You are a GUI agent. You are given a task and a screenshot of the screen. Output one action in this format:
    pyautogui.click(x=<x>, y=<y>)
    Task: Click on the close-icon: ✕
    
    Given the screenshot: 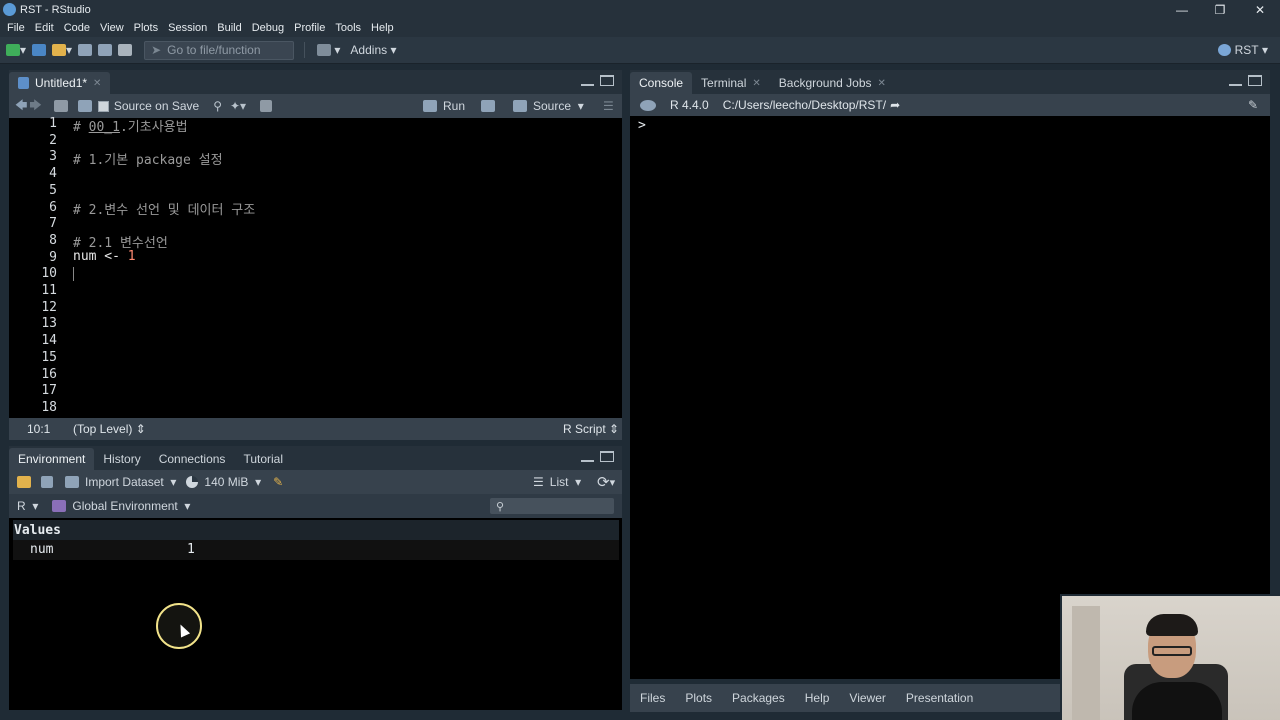 What is the action you would take?
    pyautogui.click(x=1260, y=9)
    